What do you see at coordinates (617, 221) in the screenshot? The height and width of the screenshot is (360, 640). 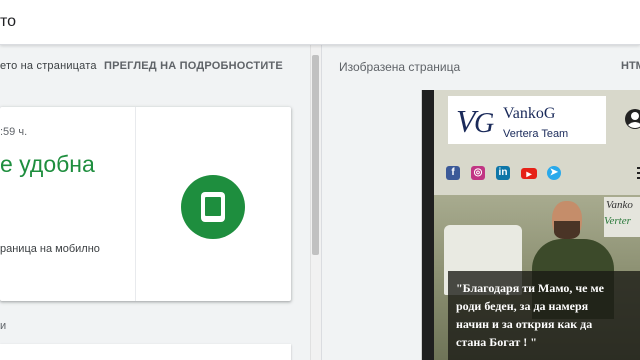 I see `banner-text-vertera: Verter` at bounding box center [617, 221].